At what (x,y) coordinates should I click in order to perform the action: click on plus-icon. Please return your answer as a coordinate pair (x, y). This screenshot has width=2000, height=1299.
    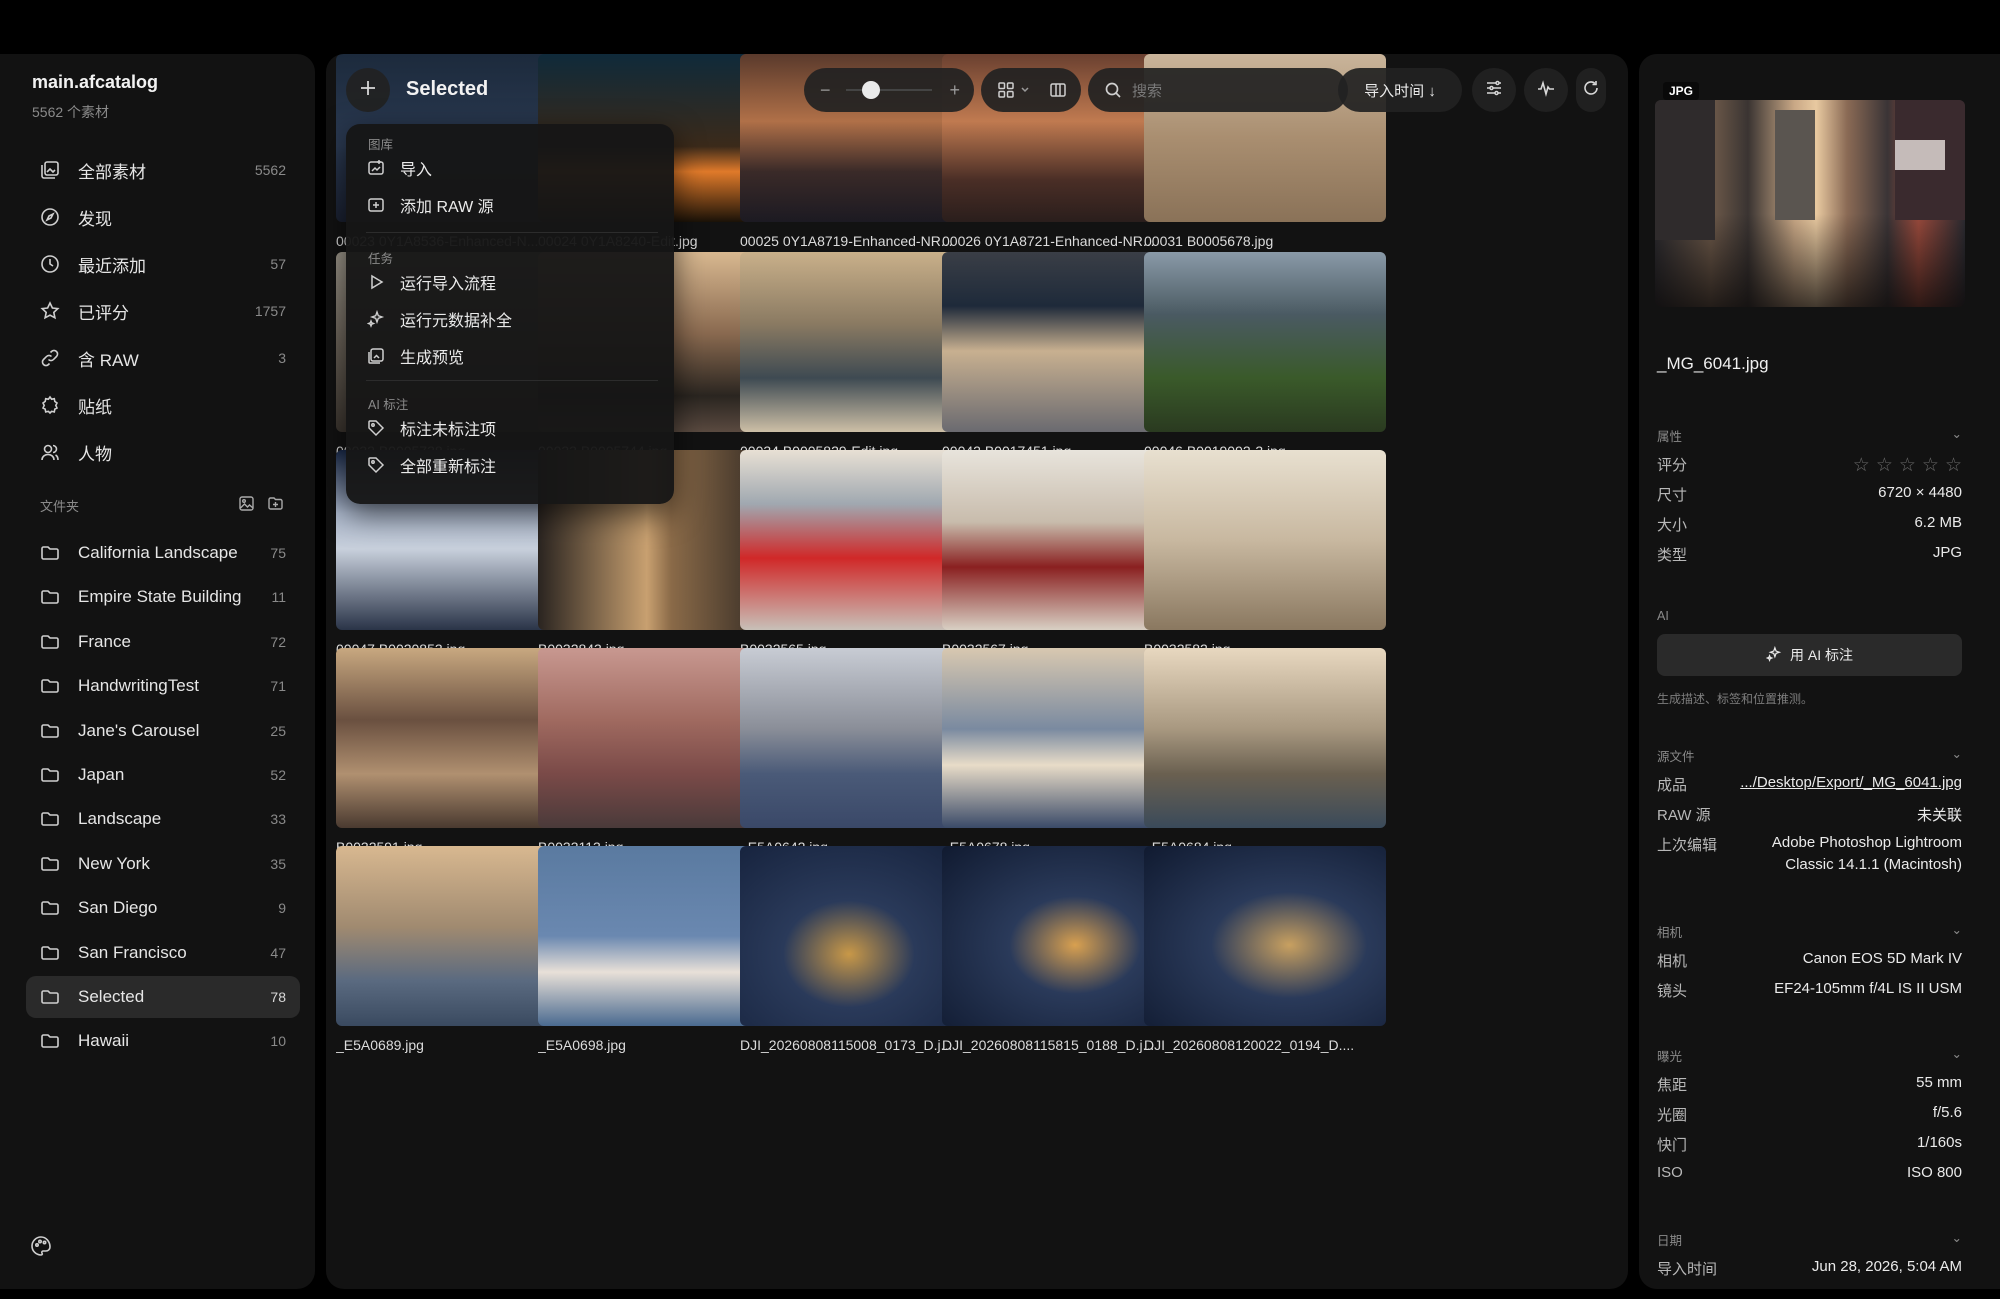
    Looking at the image, I should click on (368, 90).